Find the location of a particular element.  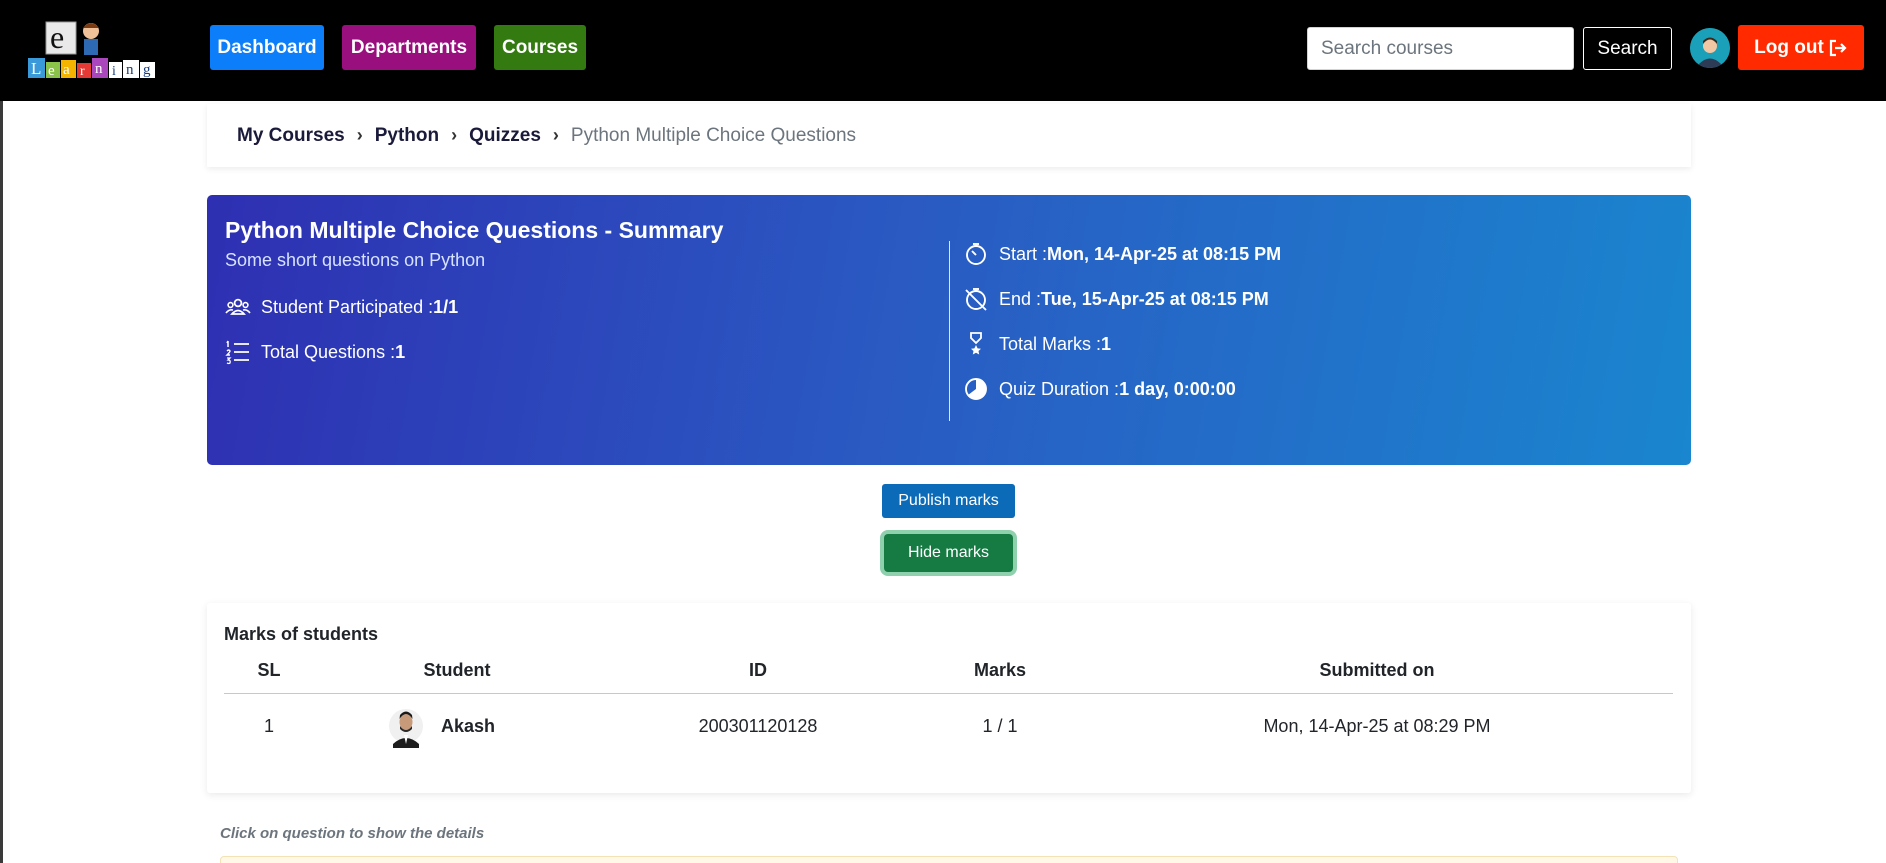

logout-button: Log out is located at coordinates (1801, 47).